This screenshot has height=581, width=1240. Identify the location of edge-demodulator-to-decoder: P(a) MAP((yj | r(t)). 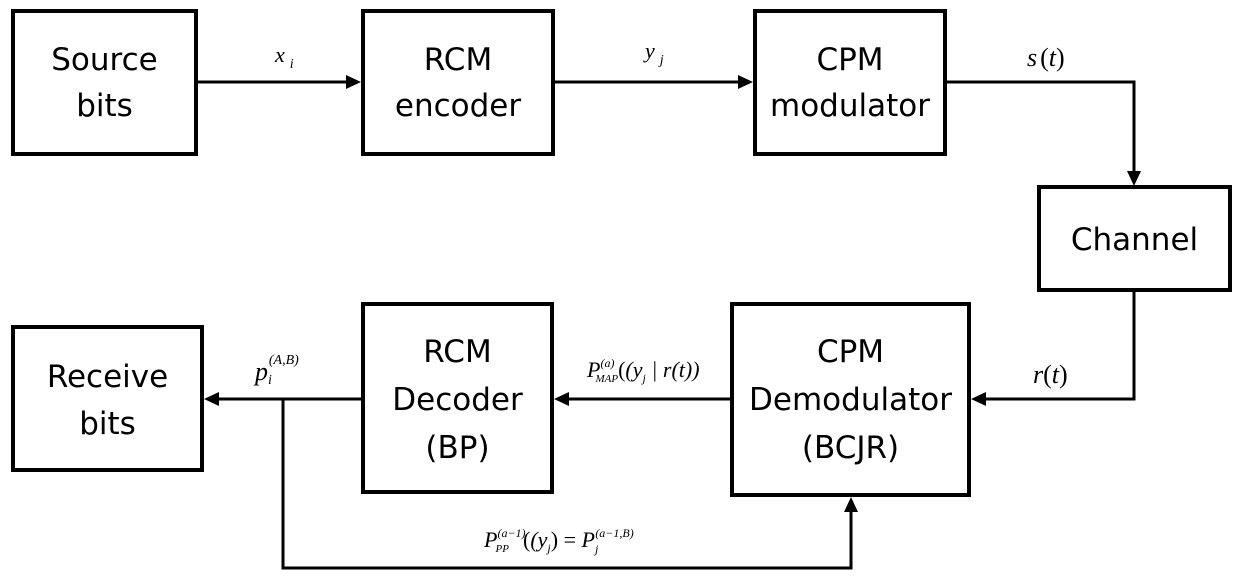
(642, 381).